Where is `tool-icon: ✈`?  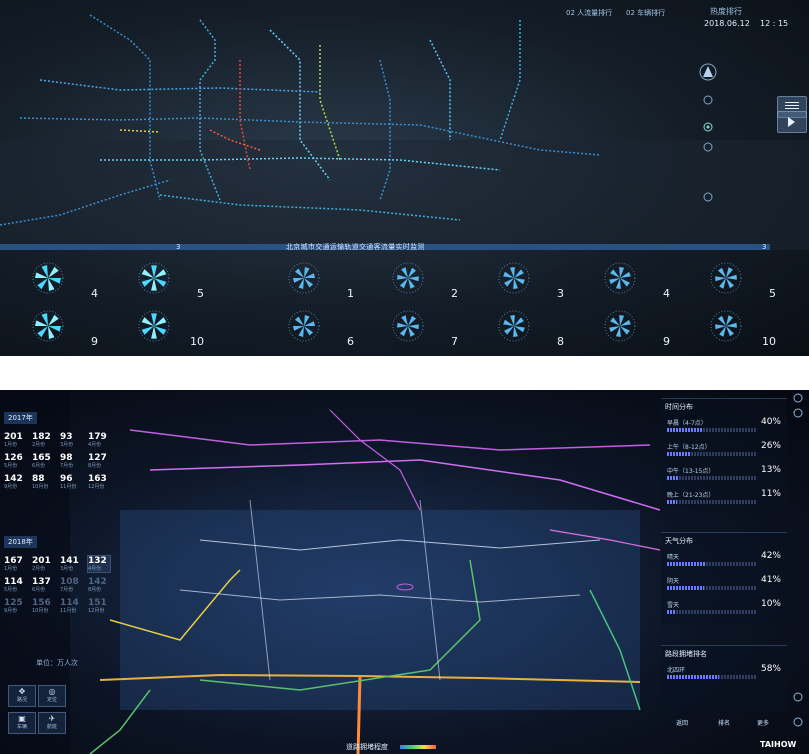 tool-icon: ✈ is located at coordinates (52, 718).